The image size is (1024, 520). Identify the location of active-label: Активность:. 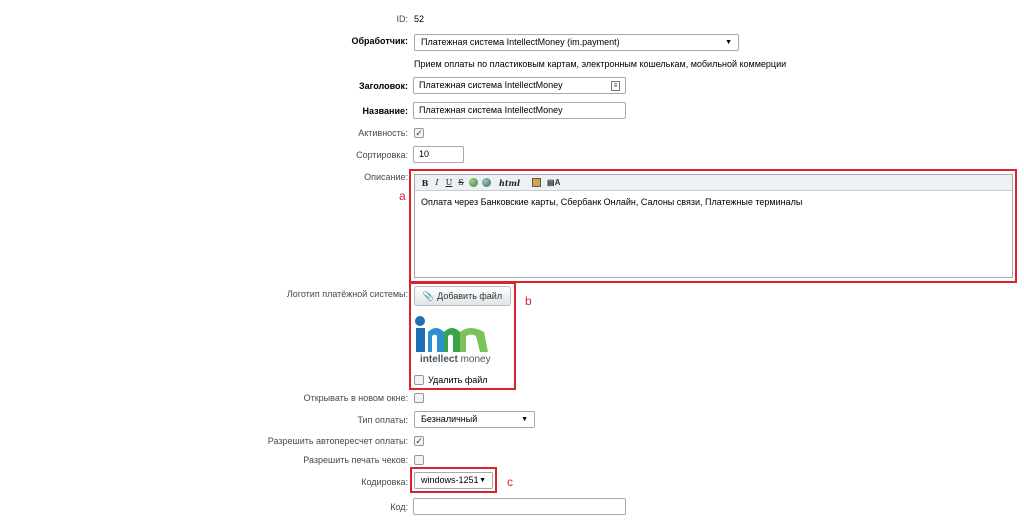
(383, 133).